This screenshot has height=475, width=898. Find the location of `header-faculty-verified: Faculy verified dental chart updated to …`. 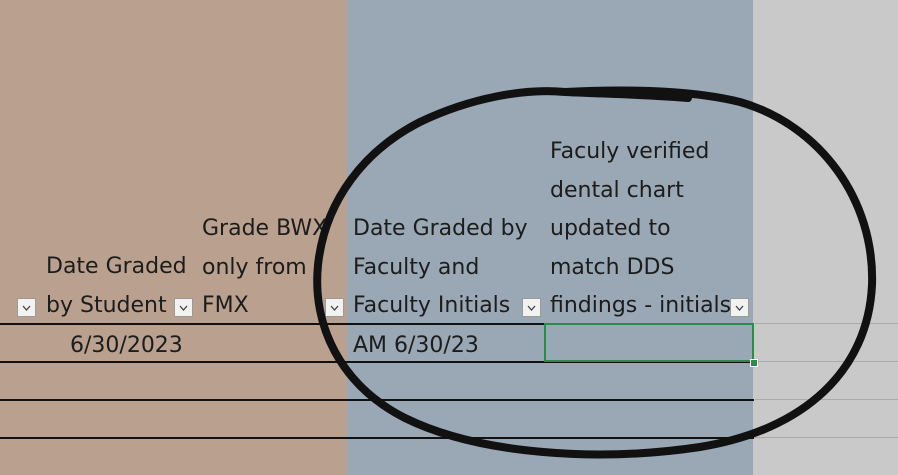

header-faculty-verified: Faculy verified dental chart updated to … is located at coordinates (642, 229).